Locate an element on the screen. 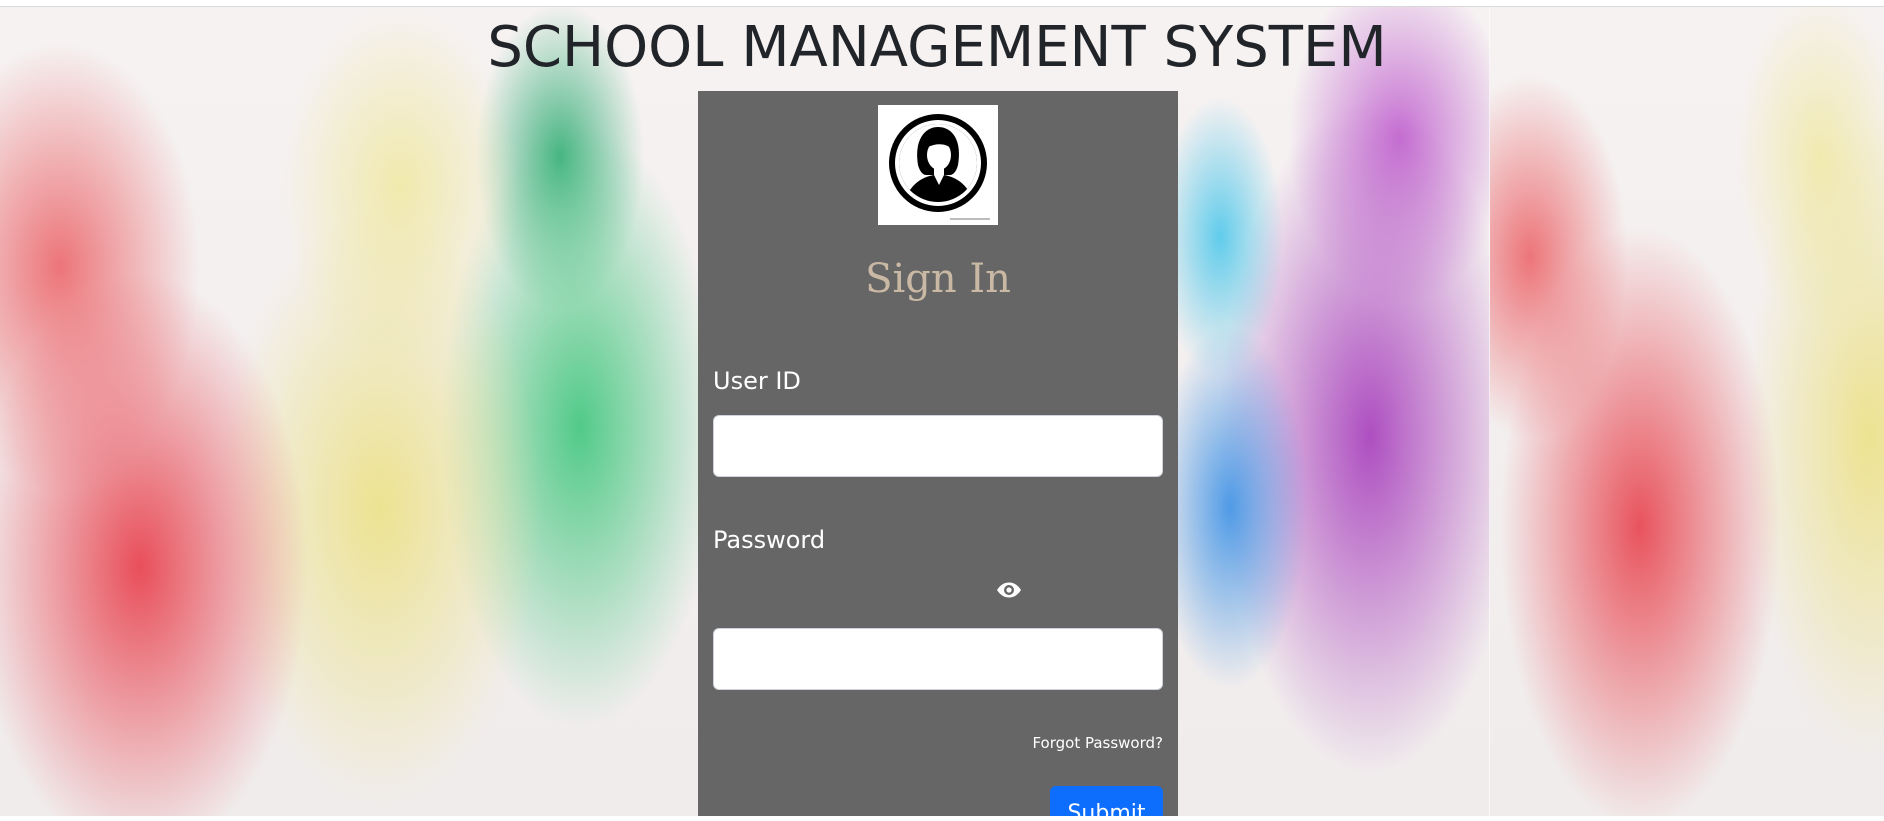 The width and height of the screenshot is (1884, 821). user-id-input is located at coordinates (938, 446).